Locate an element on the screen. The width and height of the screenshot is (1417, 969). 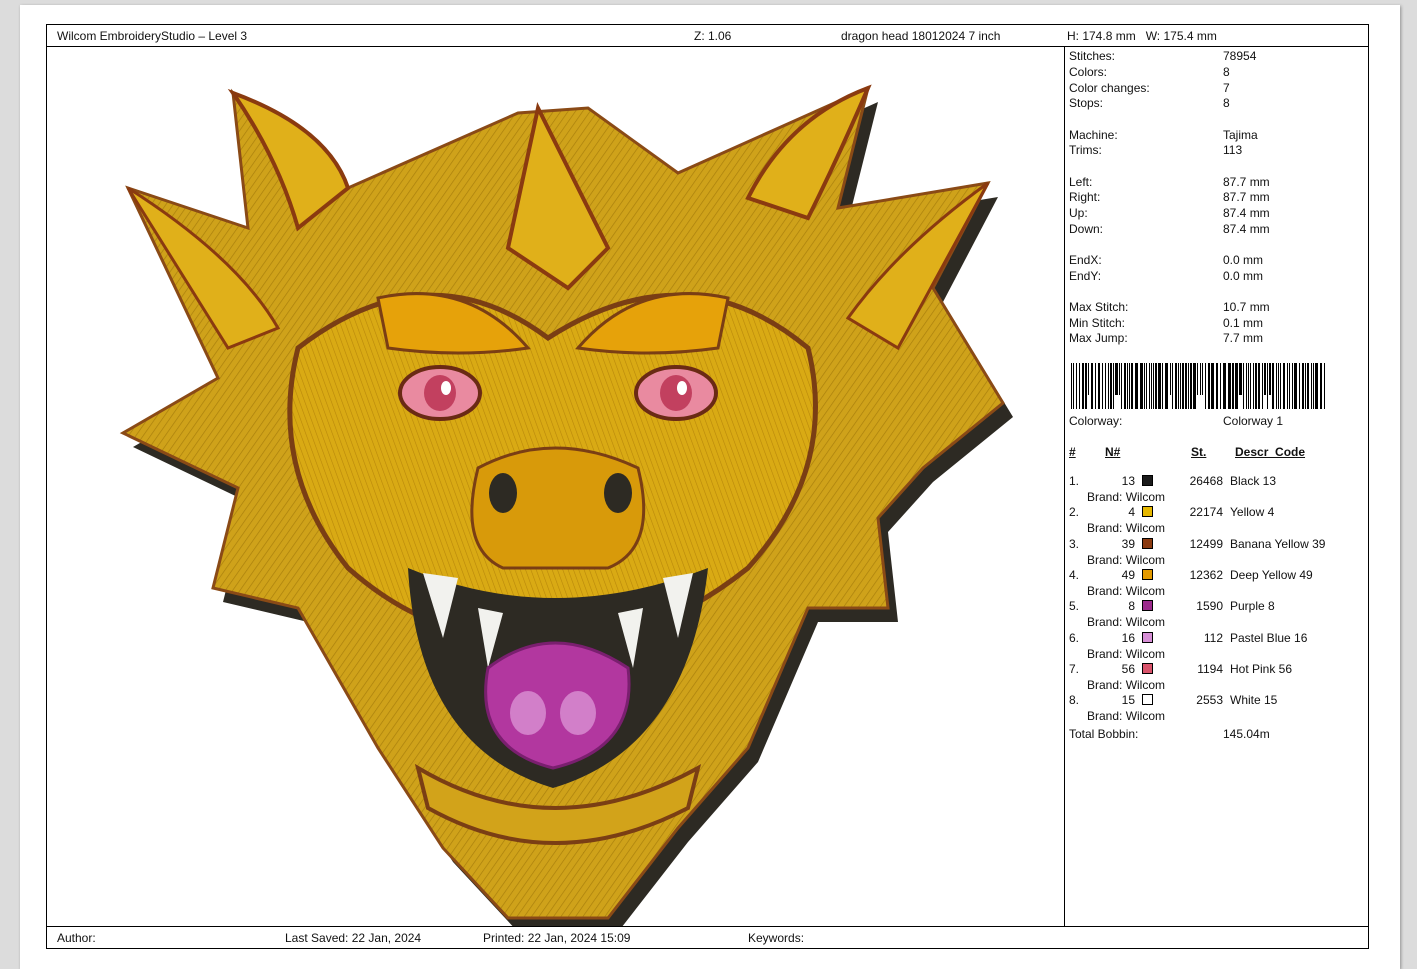
needle-number: 16 is located at coordinates (1128, 637).